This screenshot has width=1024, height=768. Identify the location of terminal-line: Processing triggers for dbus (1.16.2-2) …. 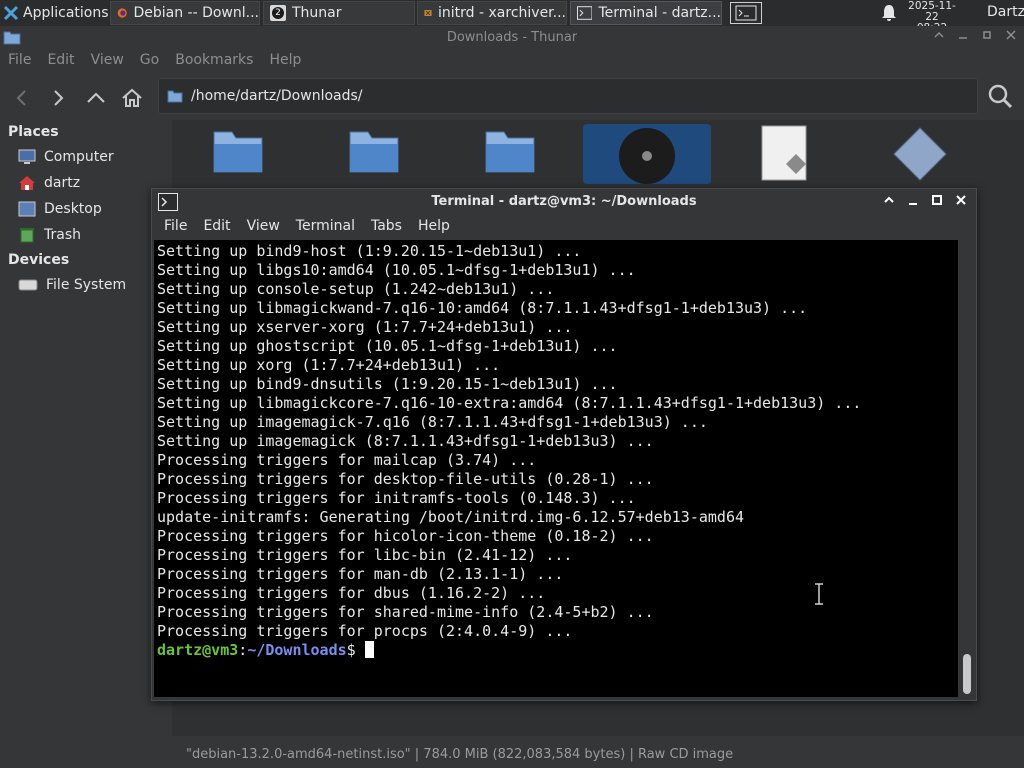
(351, 593).